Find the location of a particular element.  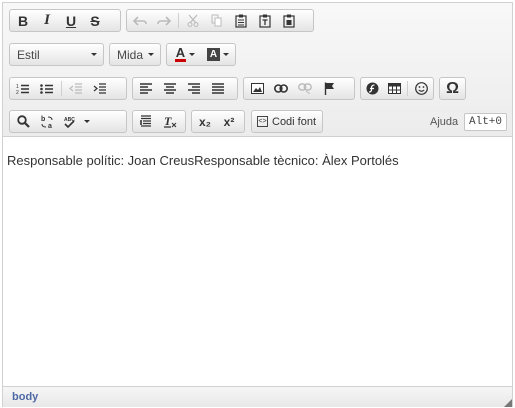

numbered-list-icon: 12 is located at coordinates (22, 89).